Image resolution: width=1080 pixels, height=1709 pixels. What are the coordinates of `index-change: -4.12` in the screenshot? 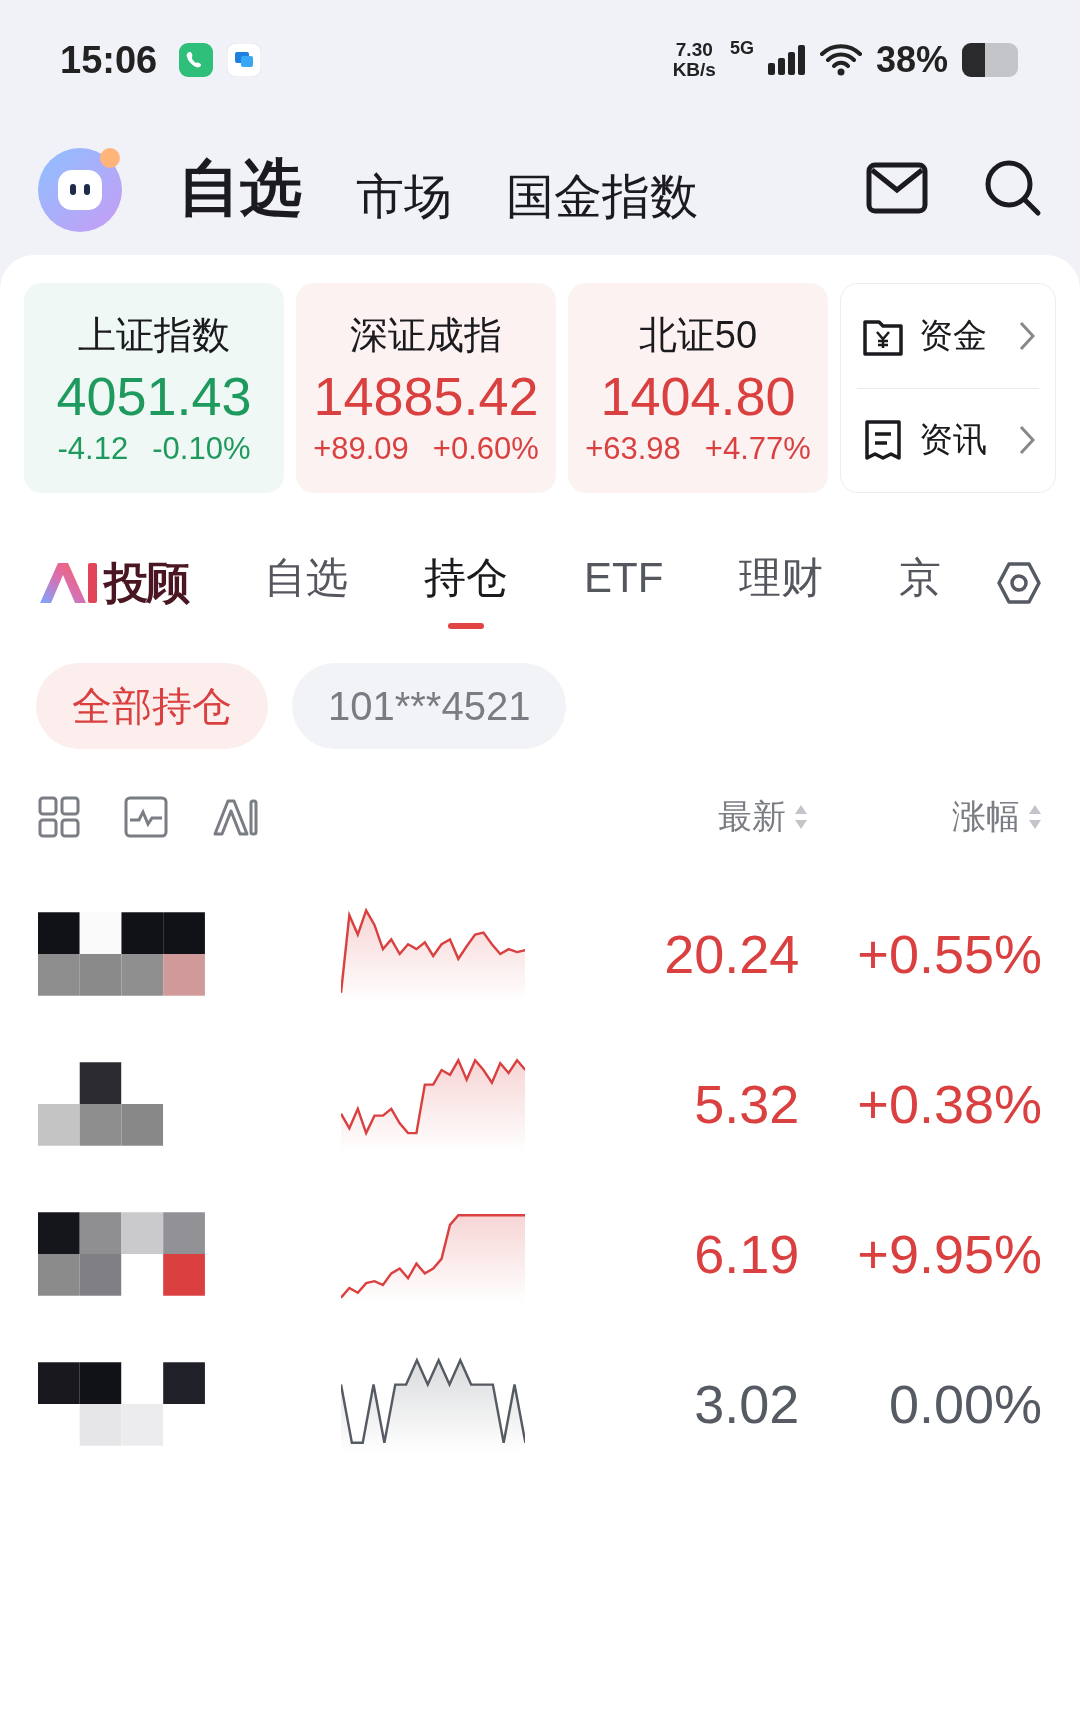 It's located at (93, 448).